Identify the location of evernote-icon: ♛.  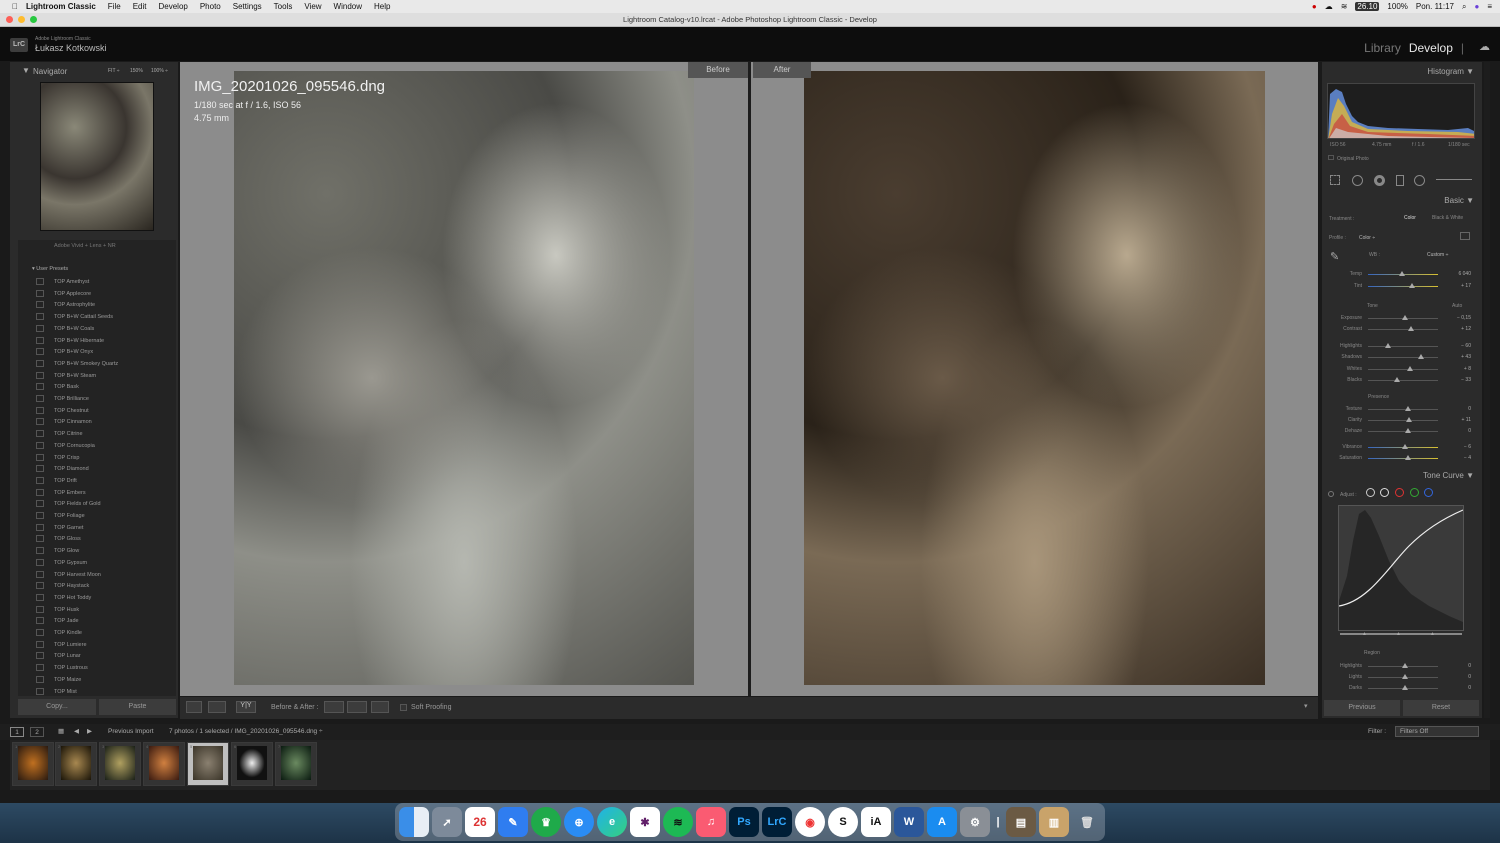
(546, 822).